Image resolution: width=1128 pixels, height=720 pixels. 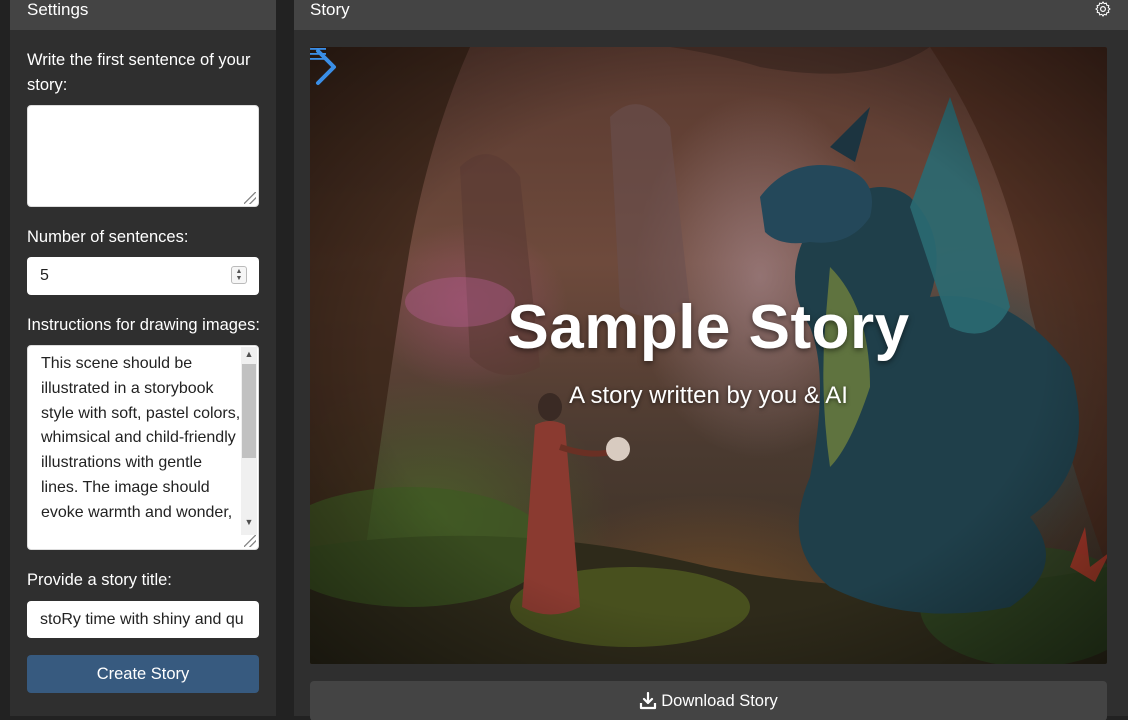 What do you see at coordinates (139, 72) in the screenshot?
I see `first-sentence-label: Write the first sentence of your story:` at bounding box center [139, 72].